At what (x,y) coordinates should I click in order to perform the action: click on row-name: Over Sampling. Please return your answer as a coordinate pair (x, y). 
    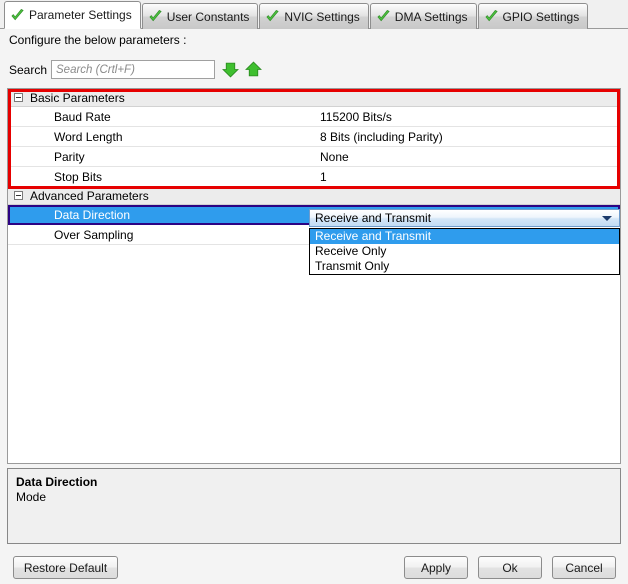
    Looking at the image, I should click on (94, 234).